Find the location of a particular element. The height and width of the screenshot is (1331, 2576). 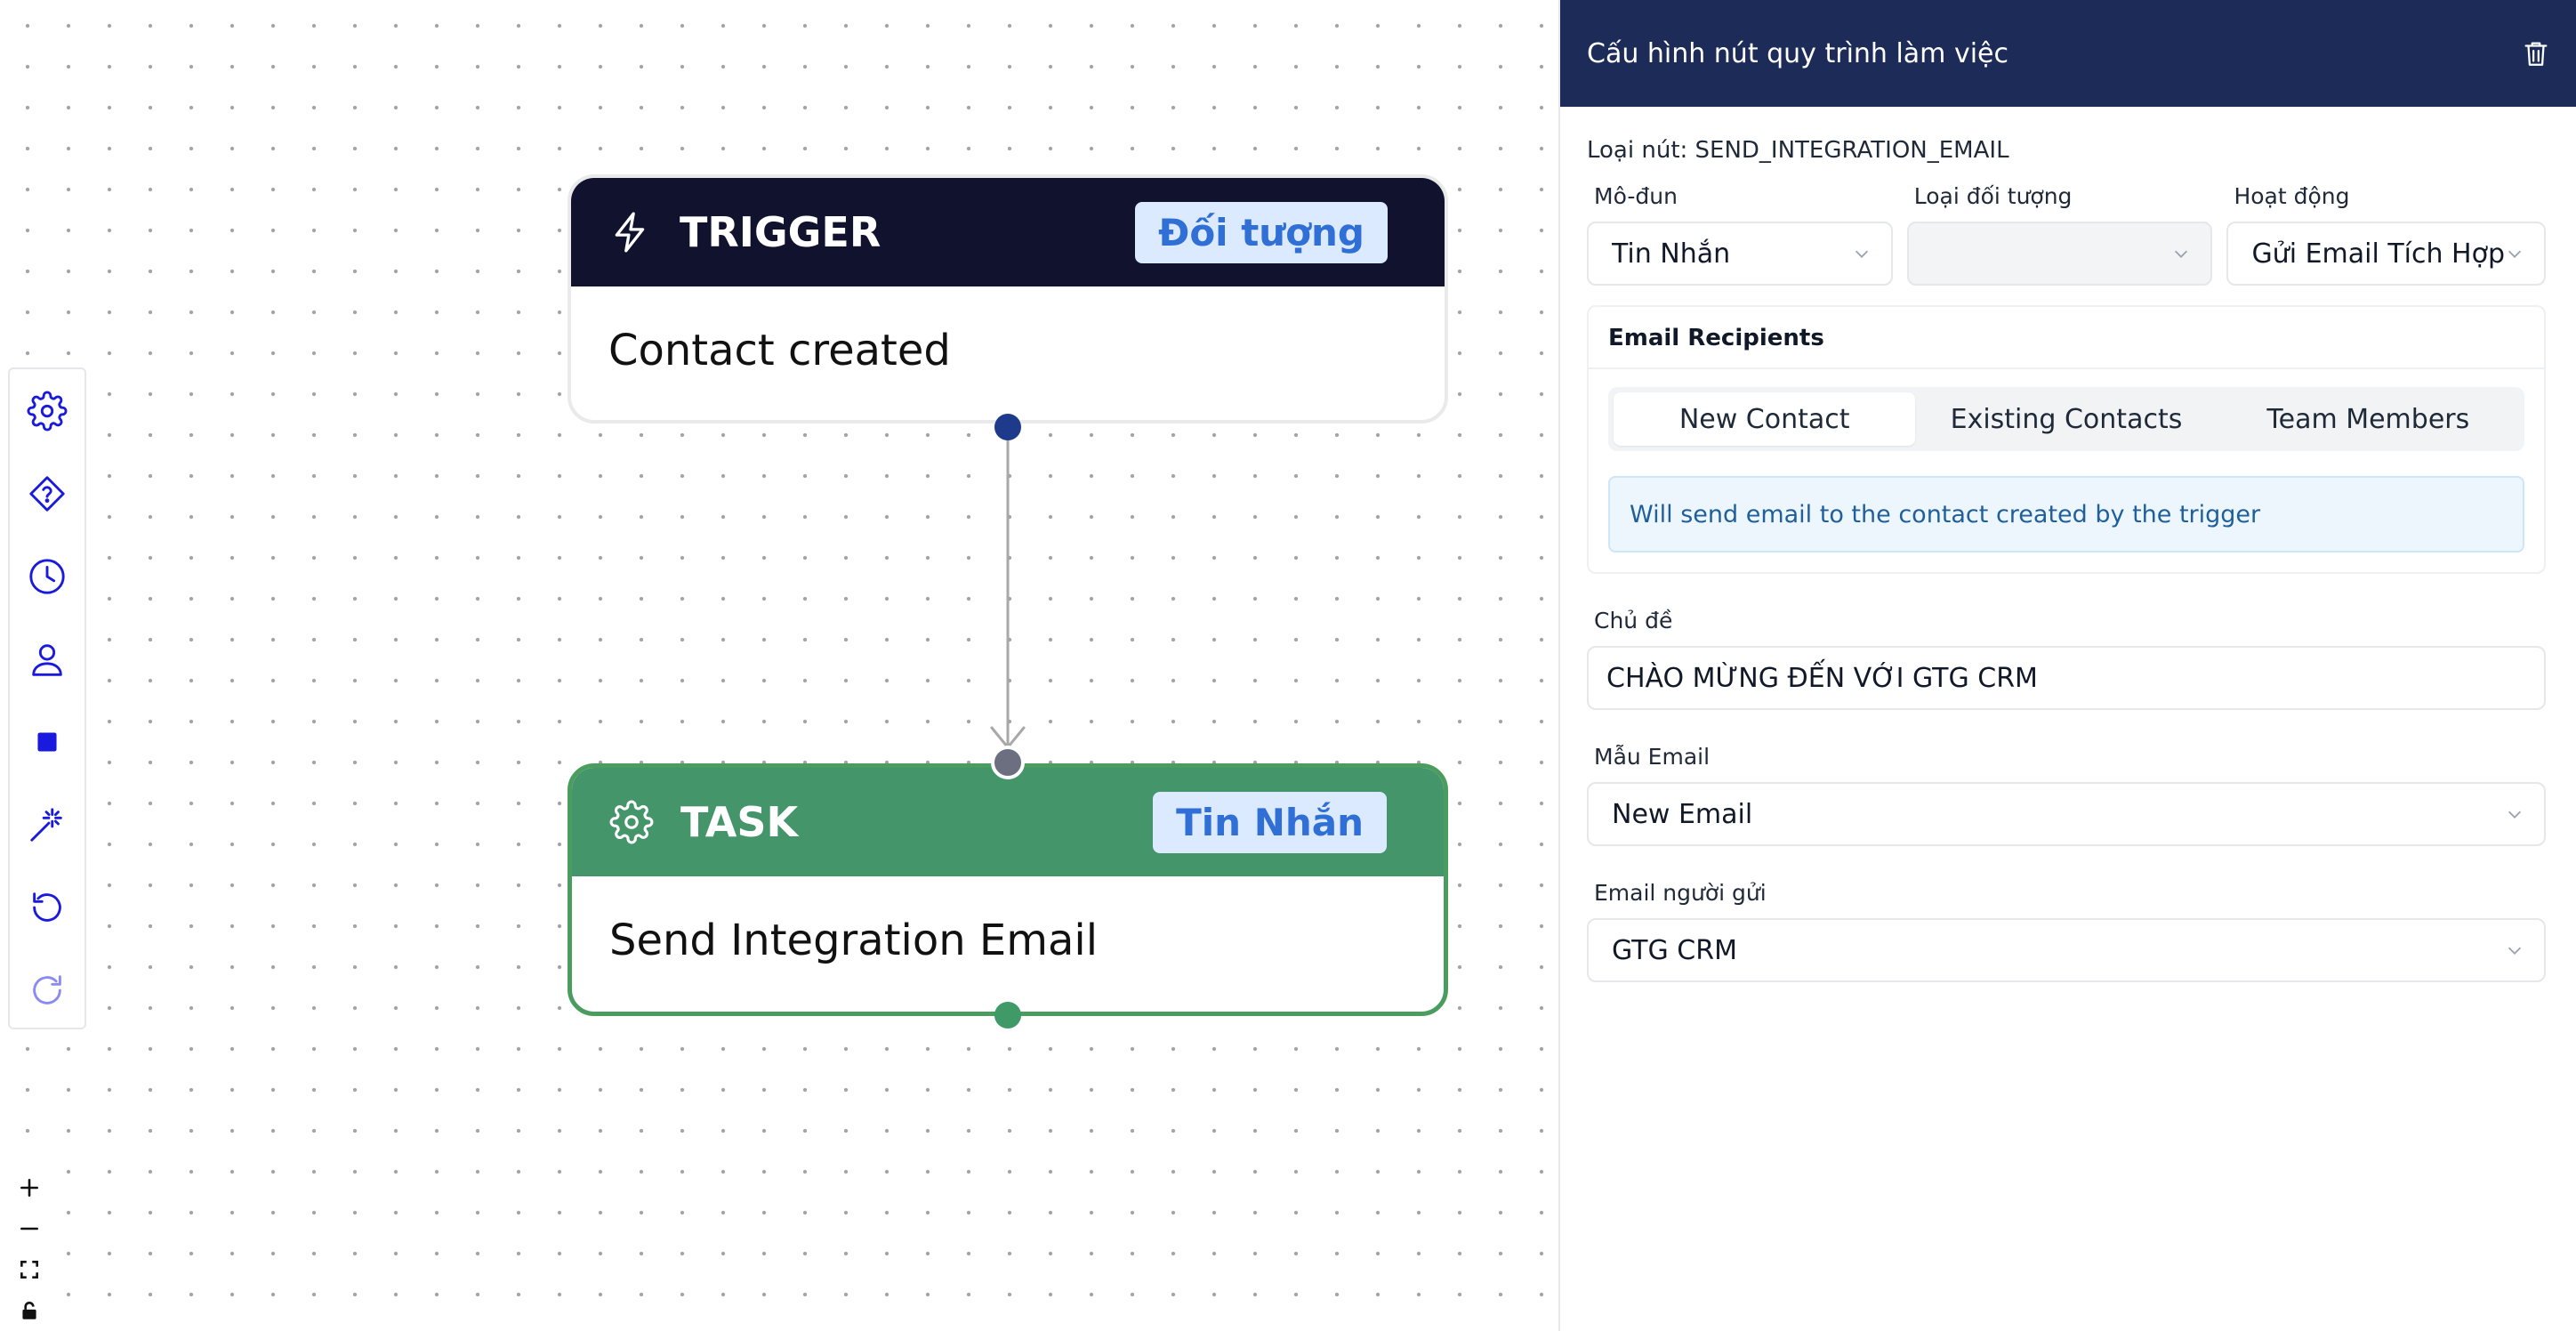

redo-icon is located at coordinates (47, 989).